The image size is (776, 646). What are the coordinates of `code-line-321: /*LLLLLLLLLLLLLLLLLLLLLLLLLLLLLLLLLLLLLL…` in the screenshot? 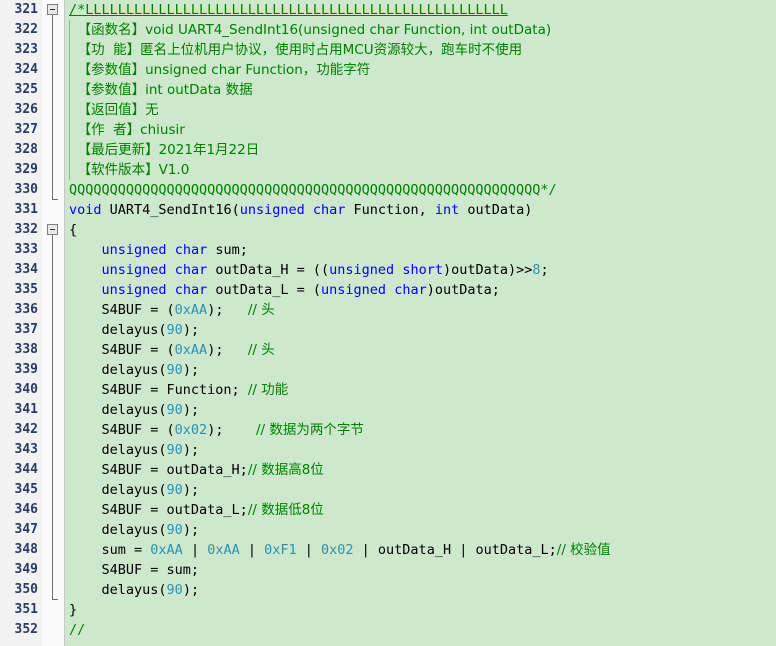 It's located at (420, 10).